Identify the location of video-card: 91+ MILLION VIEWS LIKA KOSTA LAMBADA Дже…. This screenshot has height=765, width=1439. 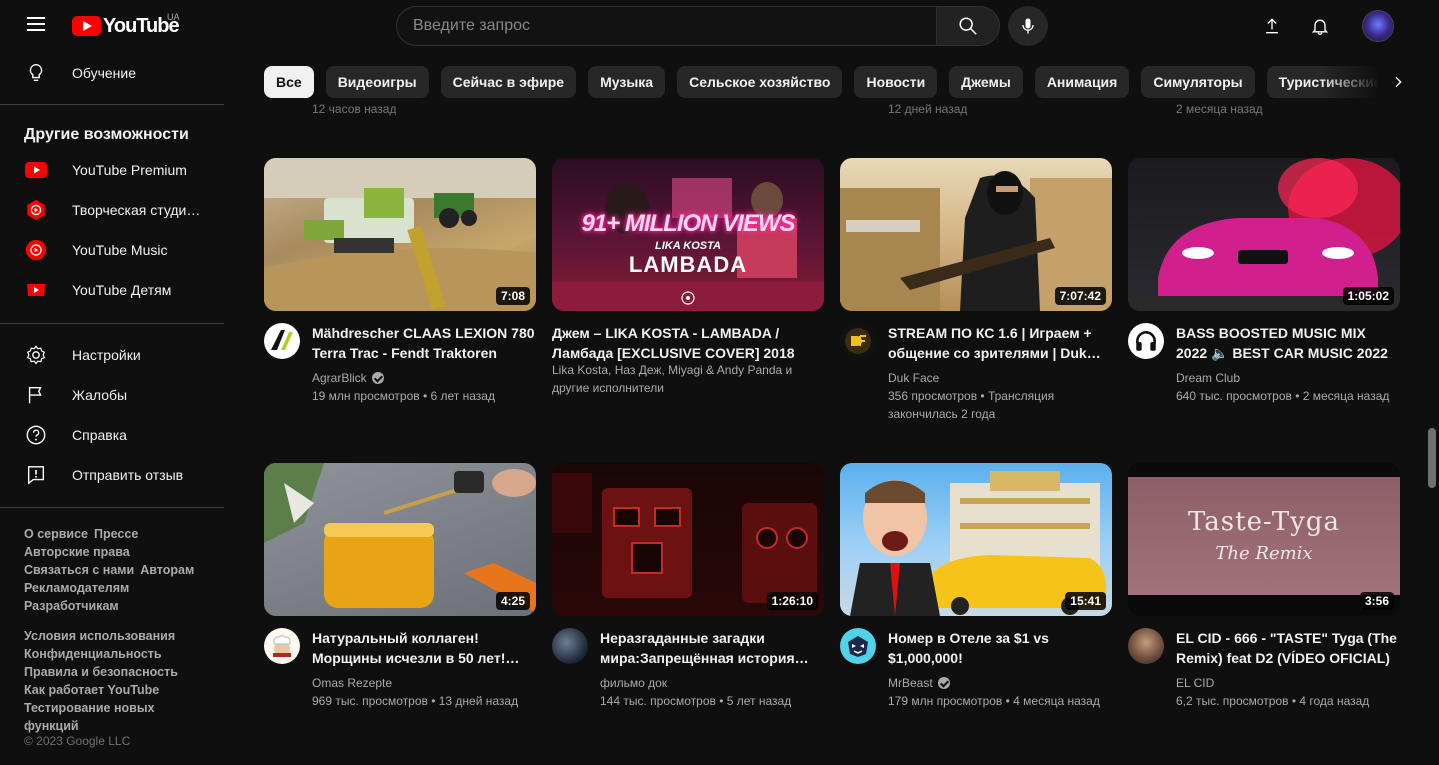
(688, 289).